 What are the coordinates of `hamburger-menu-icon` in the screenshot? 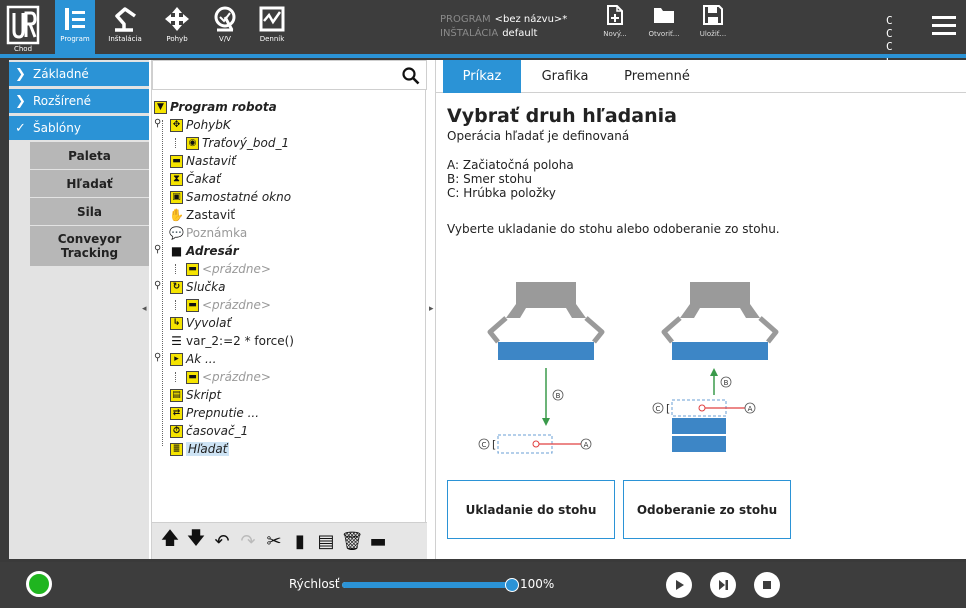 It's located at (944, 27).